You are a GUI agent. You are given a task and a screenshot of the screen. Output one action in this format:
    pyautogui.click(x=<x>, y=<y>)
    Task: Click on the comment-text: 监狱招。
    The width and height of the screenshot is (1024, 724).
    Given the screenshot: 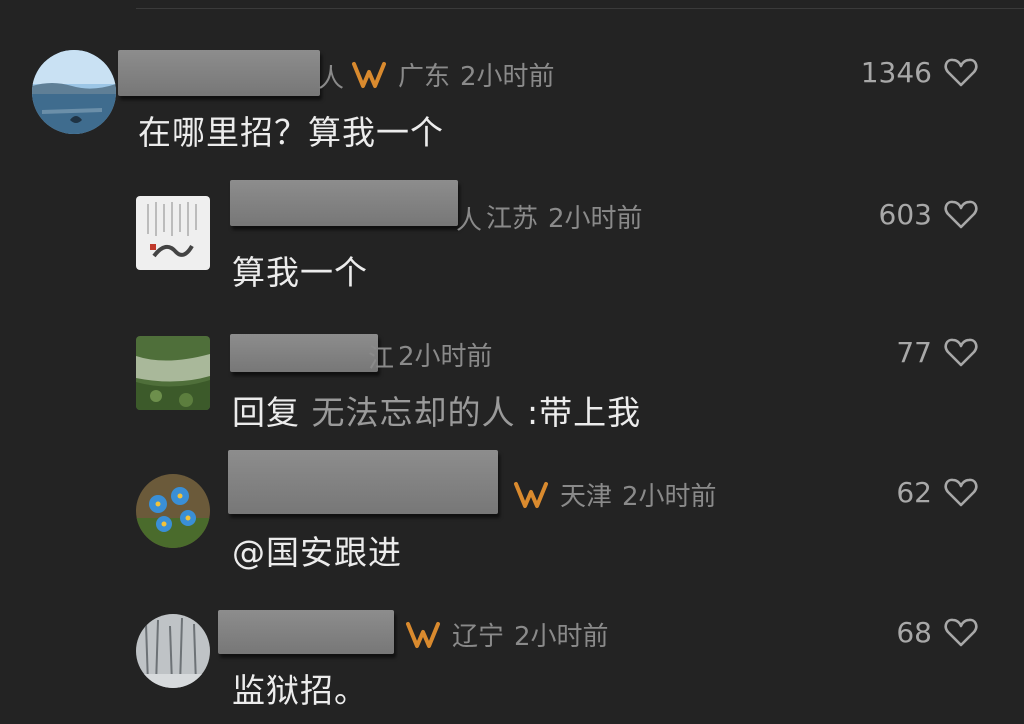 What is the action you would take?
    pyautogui.click(x=300, y=690)
    